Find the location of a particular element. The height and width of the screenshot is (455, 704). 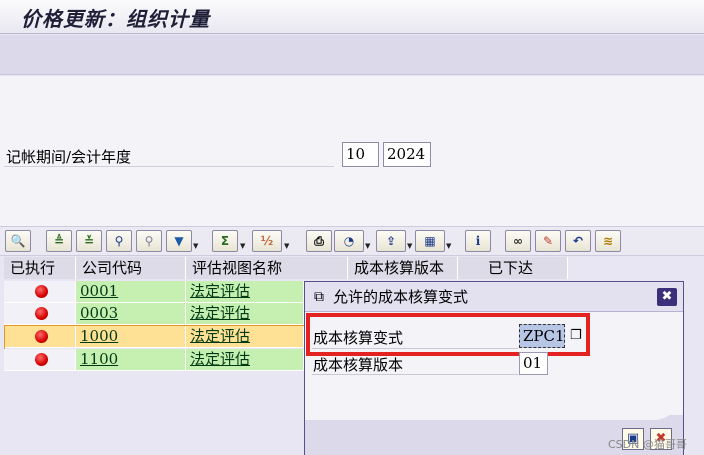

export-icon: ⇪ is located at coordinates (391, 241).